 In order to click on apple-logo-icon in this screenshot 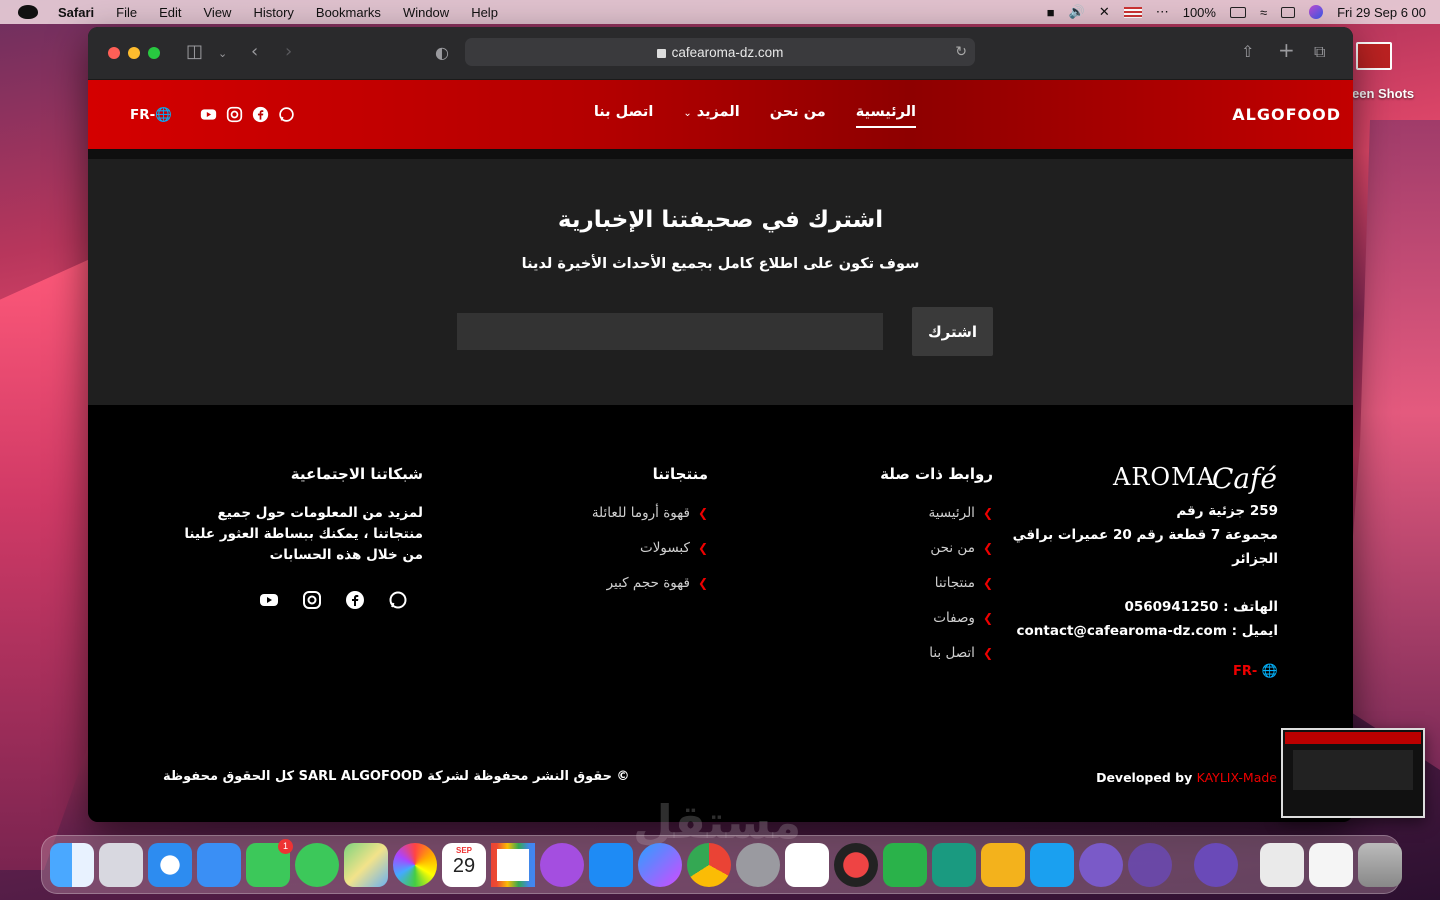, I will do `click(28, 12)`.